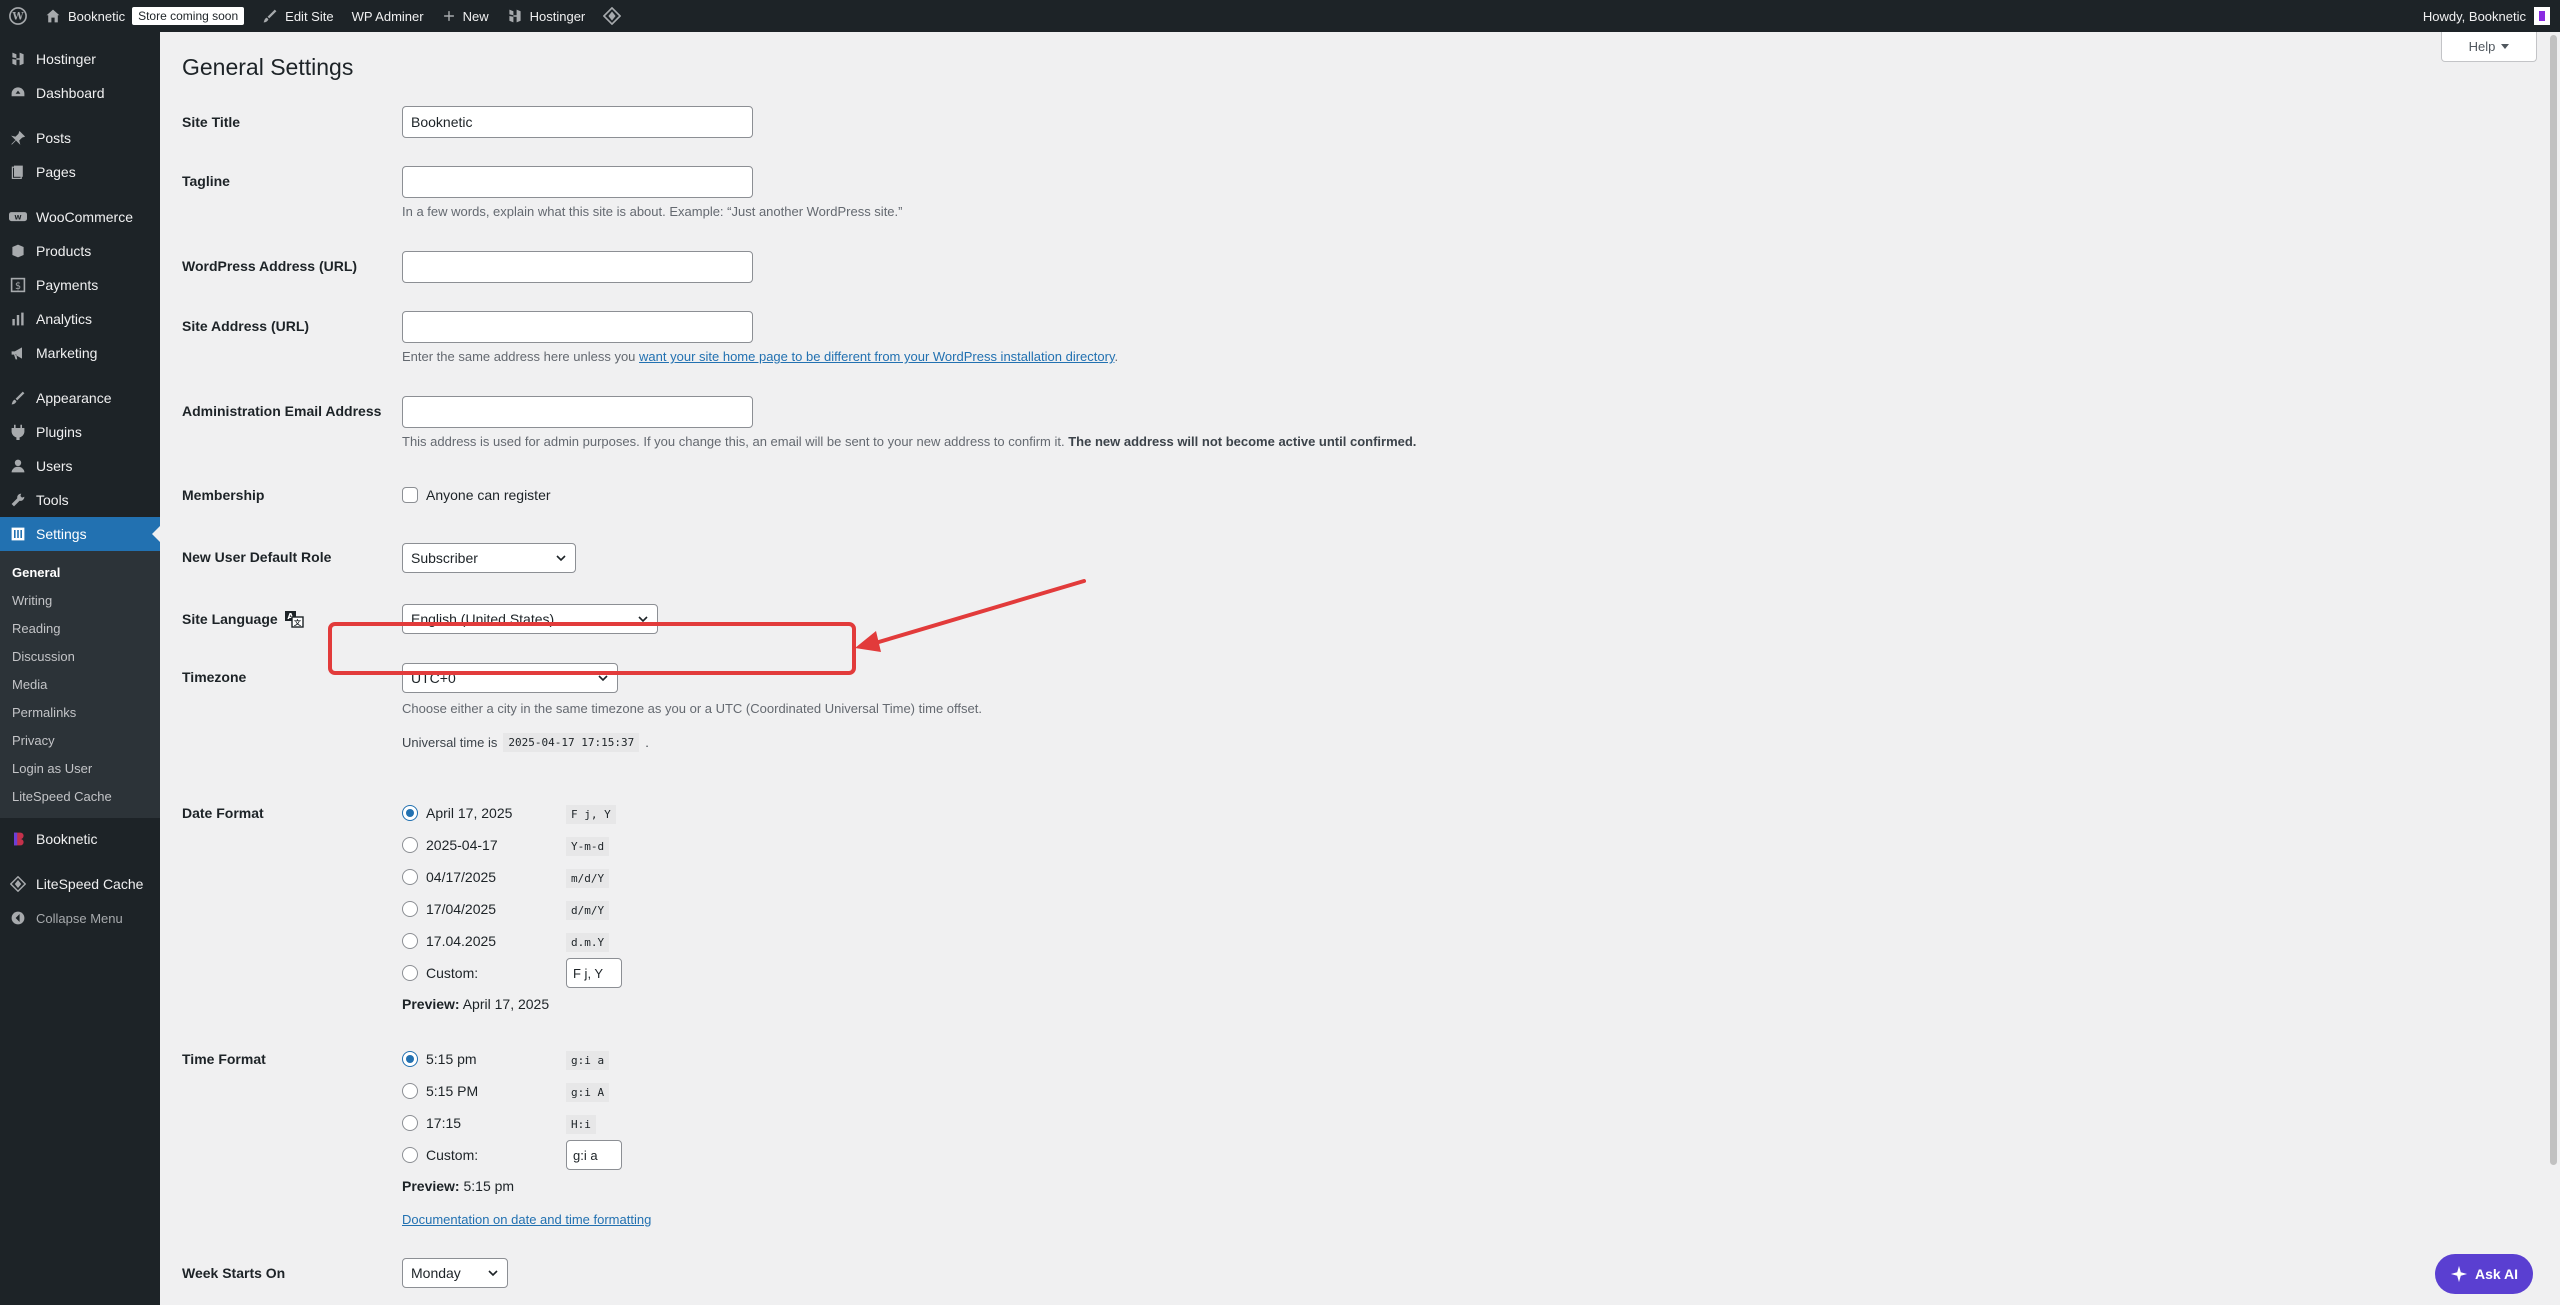 This screenshot has height=1305, width=2560. Describe the element at coordinates (489, 558) in the screenshot. I see `default-role-select: Subscriber` at that location.